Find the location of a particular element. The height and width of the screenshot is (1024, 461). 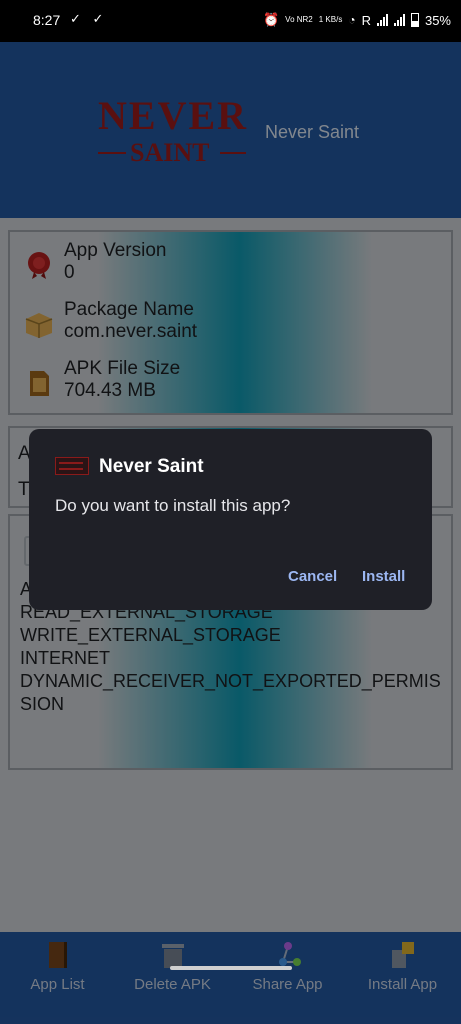

app-icon is located at coordinates (72, 466).